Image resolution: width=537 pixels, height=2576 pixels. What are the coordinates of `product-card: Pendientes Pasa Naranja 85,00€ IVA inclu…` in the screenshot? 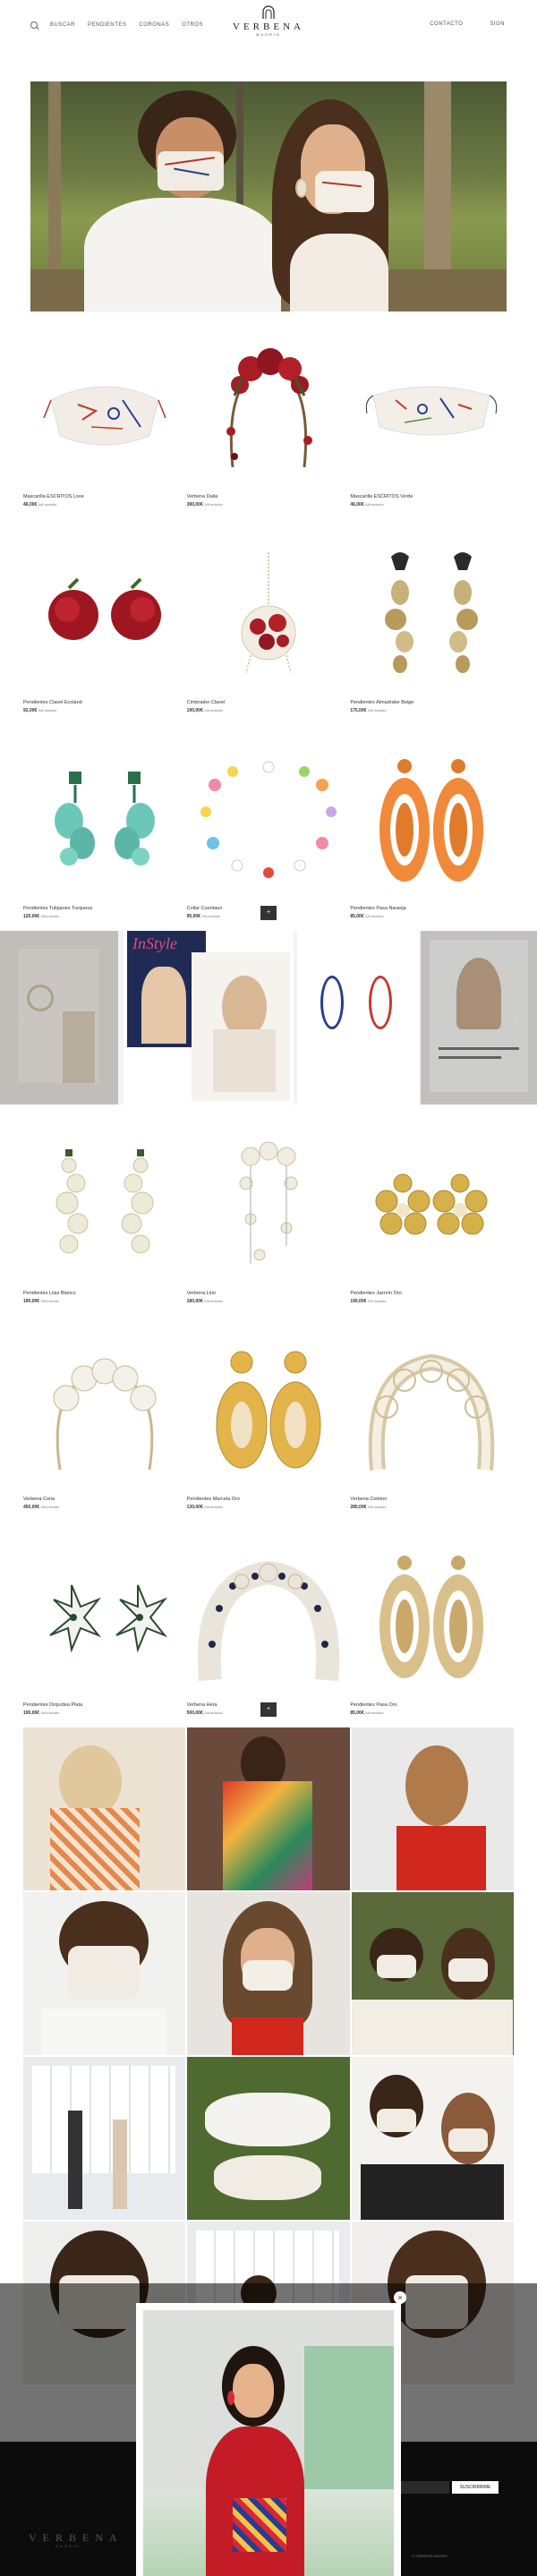 It's located at (432, 848).